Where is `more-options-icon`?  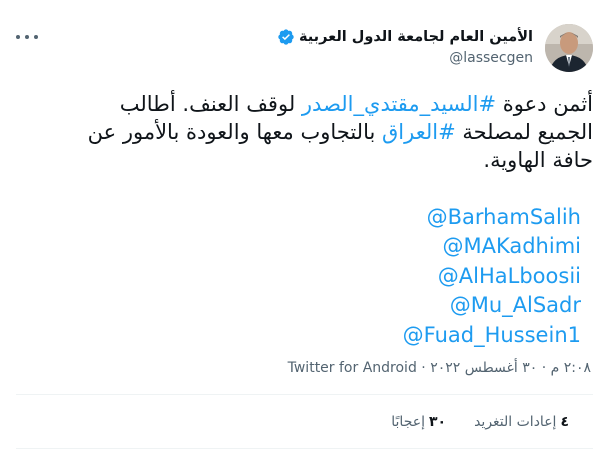 more-options-icon is located at coordinates (27, 37).